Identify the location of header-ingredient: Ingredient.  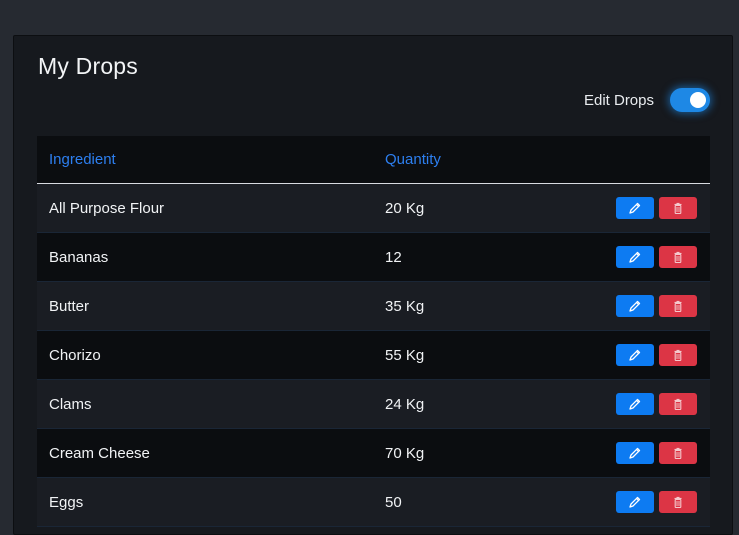
(82, 159).